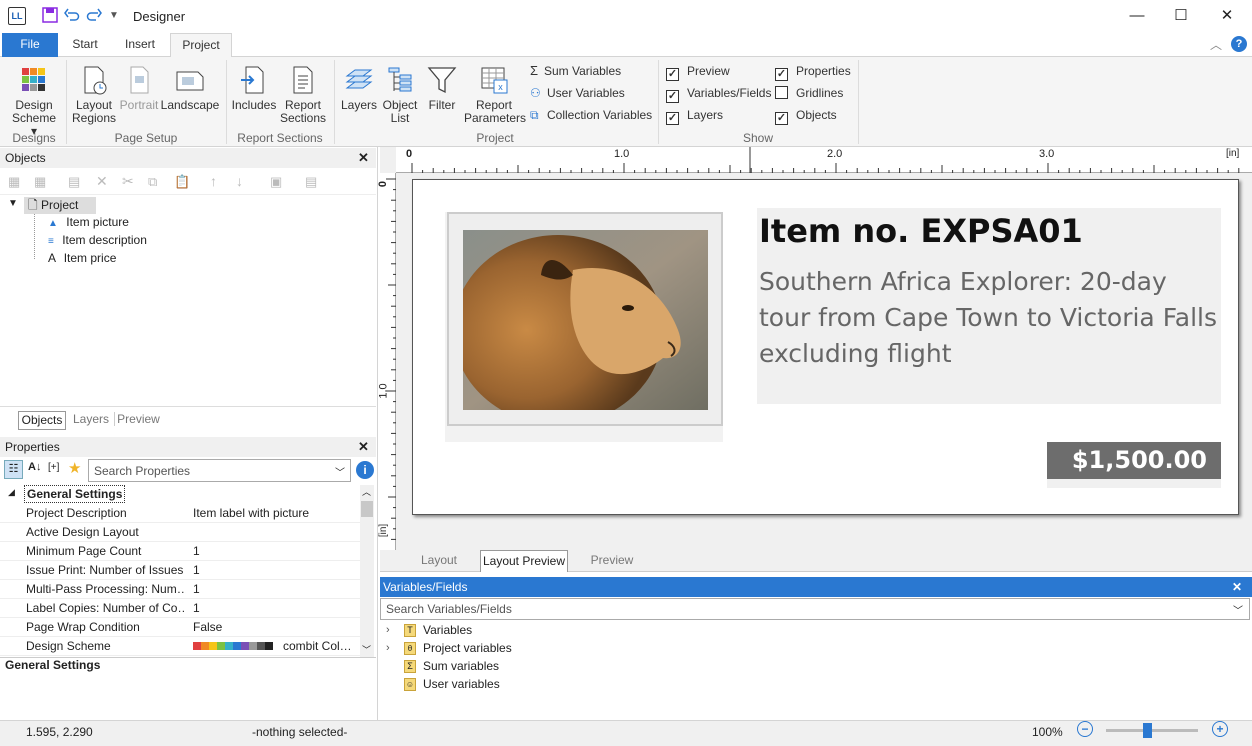 The width and height of the screenshot is (1252, 746). What do you see at coordinates (1085, 729) in the screenshot?
I see `zoom-out-icon: −` at bounding box center [1085, 729].